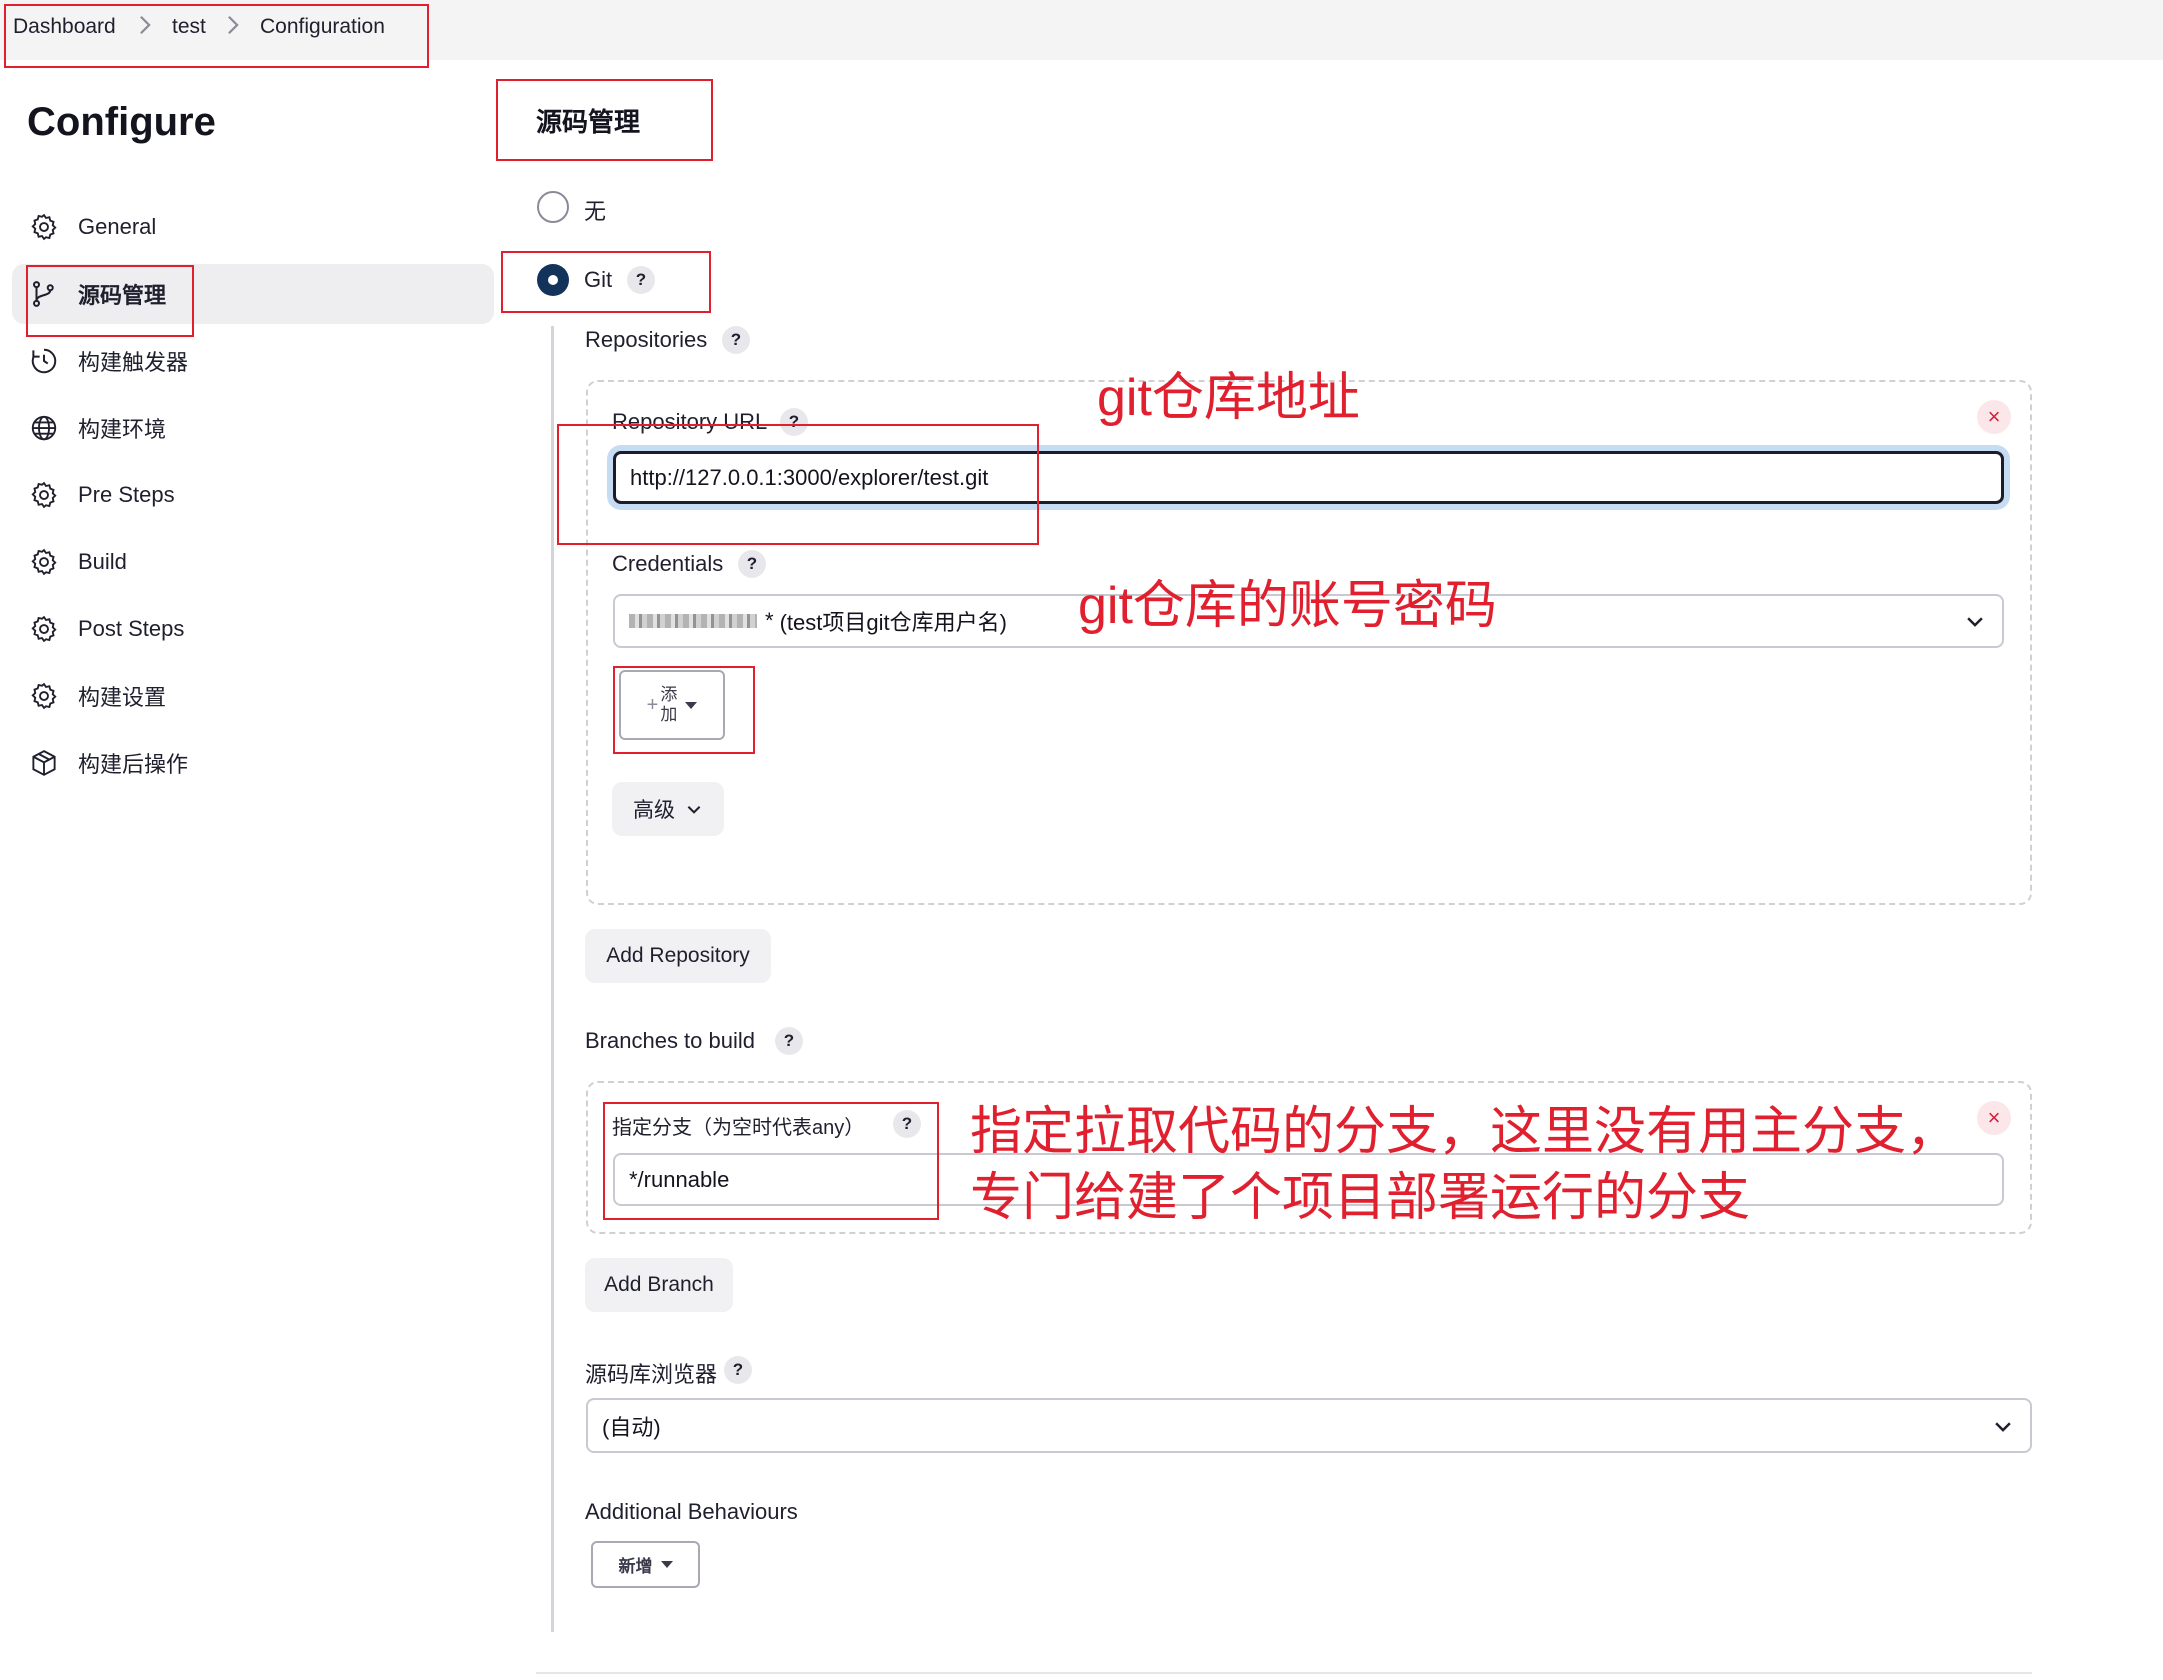 Image resolution: width=2163 pixels, height=1680 pixels. I want to click on caret-down-icon, so click(666, 1564).